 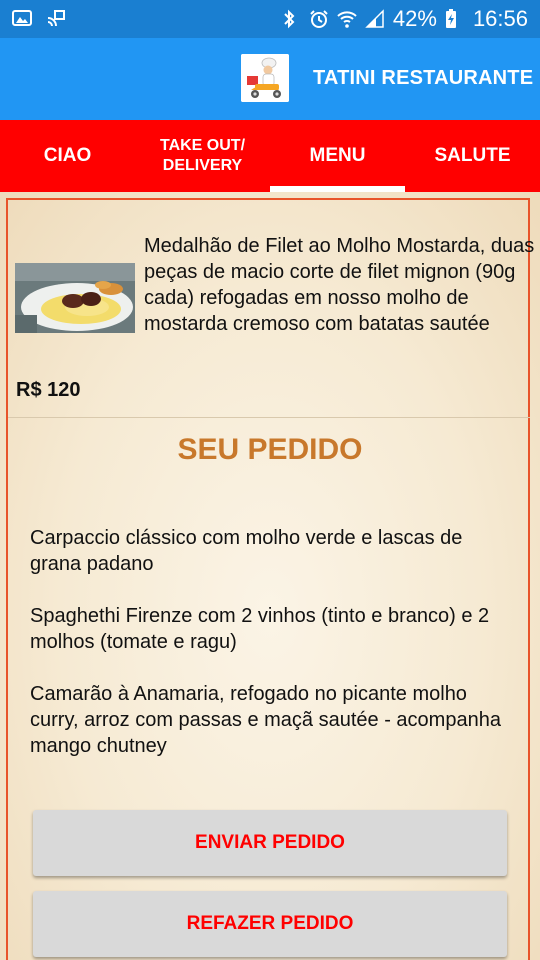 What do you see at coordinates (269, 417) in the screenshot?
I see `divider` at bounding box center [269, 417].